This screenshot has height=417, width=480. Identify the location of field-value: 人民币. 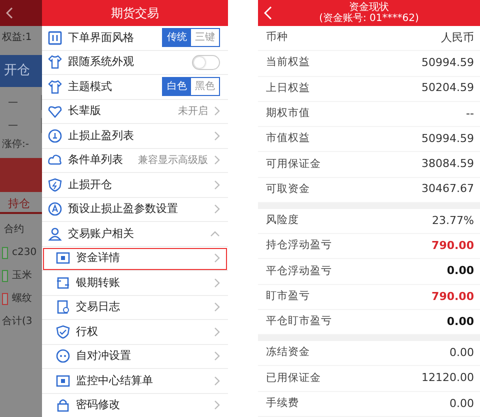
(457, 38).